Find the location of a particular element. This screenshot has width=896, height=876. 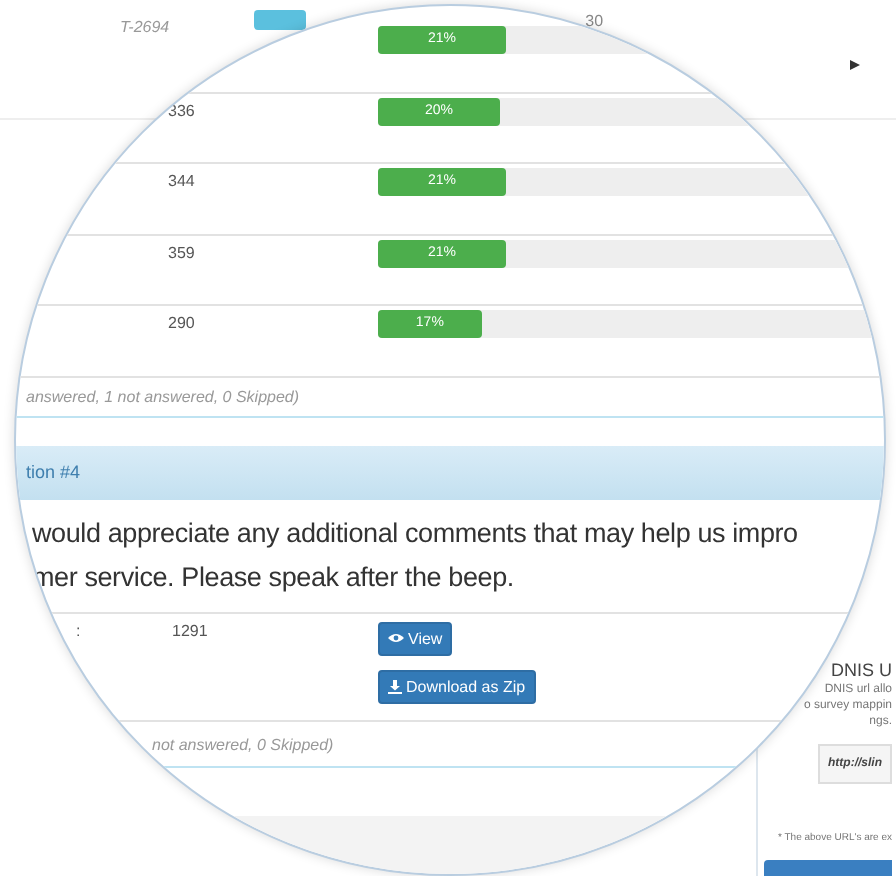

download-icon is located at coordinates (395, 686).